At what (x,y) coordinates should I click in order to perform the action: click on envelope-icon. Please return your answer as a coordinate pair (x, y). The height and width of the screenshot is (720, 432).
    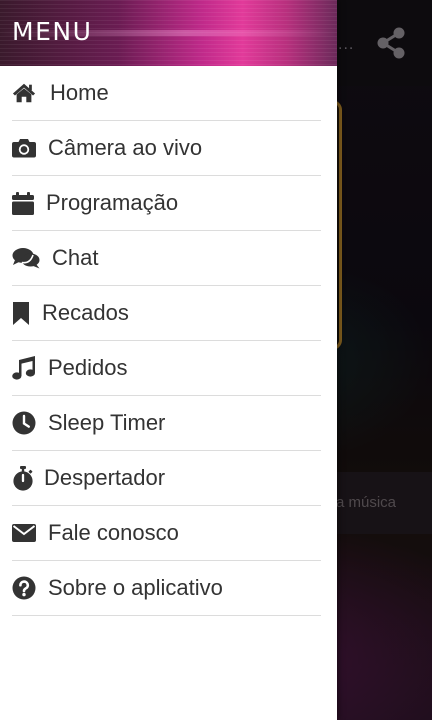
    Looking at the image, I should click on (24, 533).